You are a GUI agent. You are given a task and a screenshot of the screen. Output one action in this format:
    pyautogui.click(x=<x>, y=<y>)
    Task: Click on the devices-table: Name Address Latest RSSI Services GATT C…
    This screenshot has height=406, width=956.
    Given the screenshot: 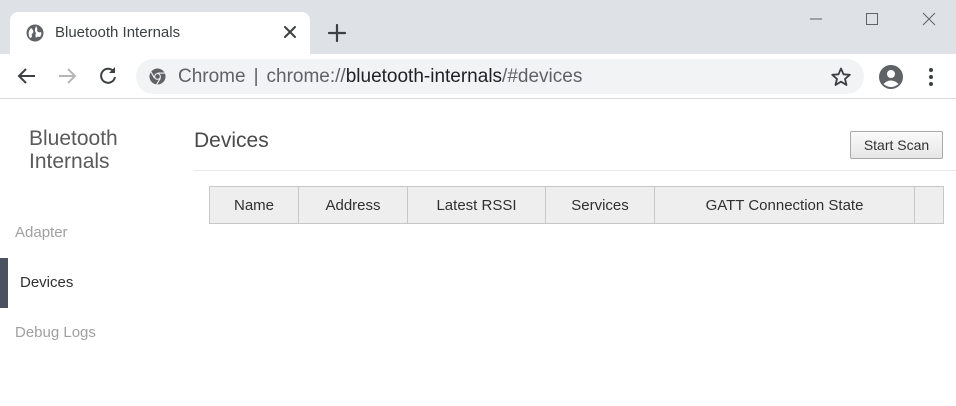 What is the action you would take?
    pyautogui.click(x=576, y=205)
    